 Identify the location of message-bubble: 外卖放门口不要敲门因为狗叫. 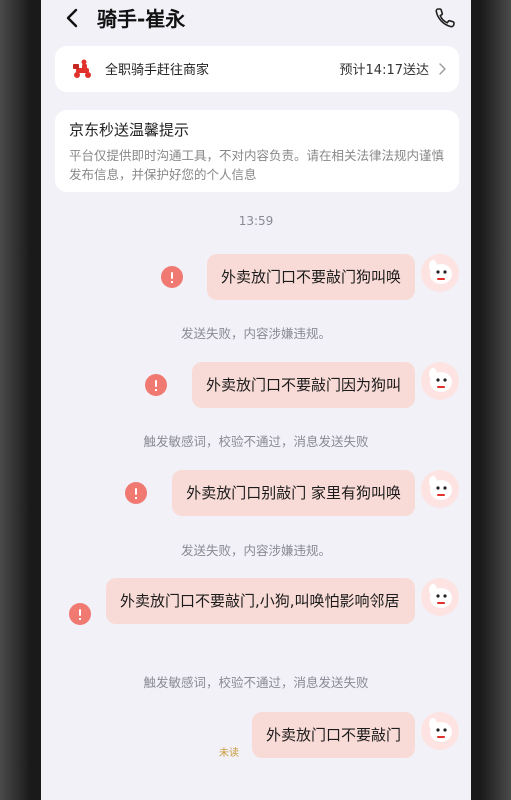
(303, 385).